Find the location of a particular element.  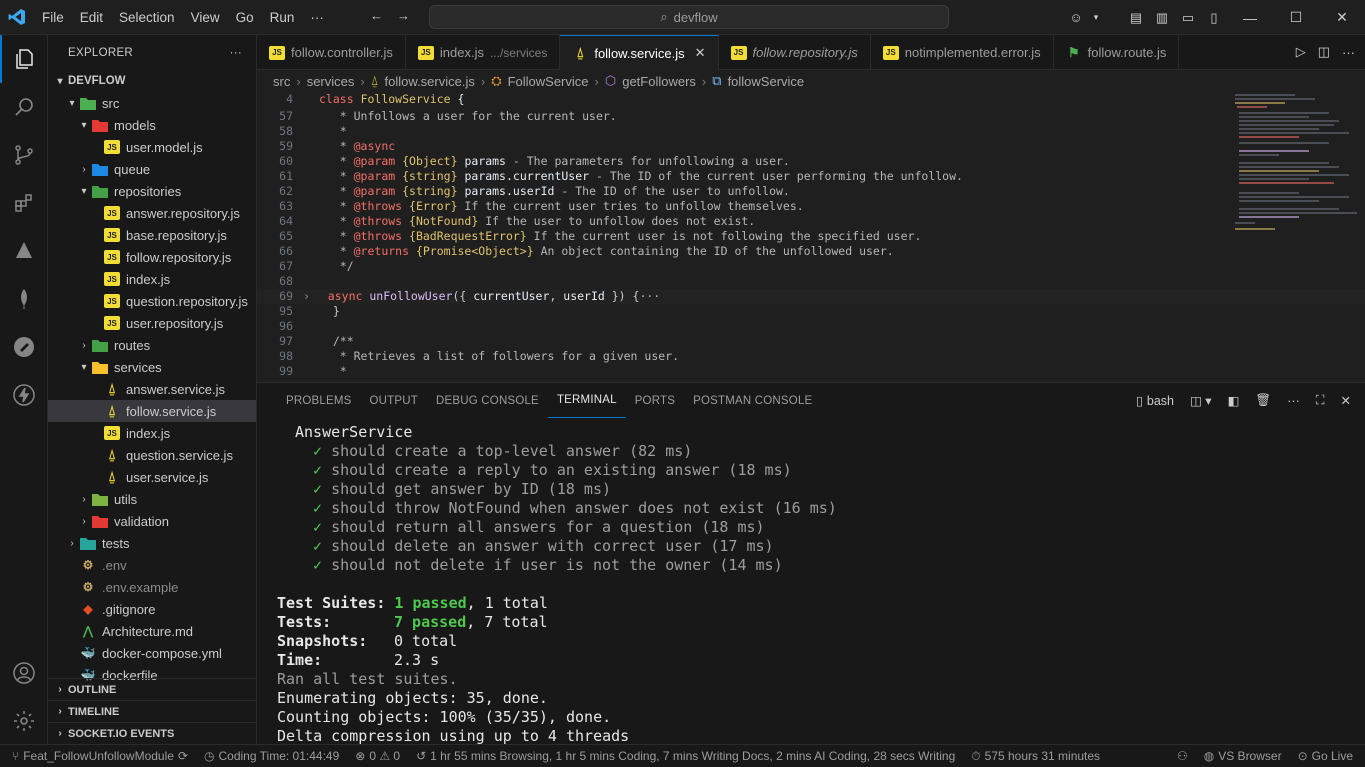

chevron-down-icon: ▾ is located at coordinates (1096, 17).